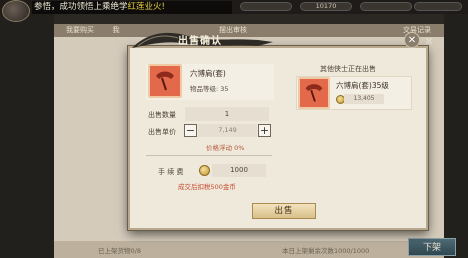 This screenshot has width=468, height=258. I want to click on item-level: 物品等级: 35, so click(209, 88).